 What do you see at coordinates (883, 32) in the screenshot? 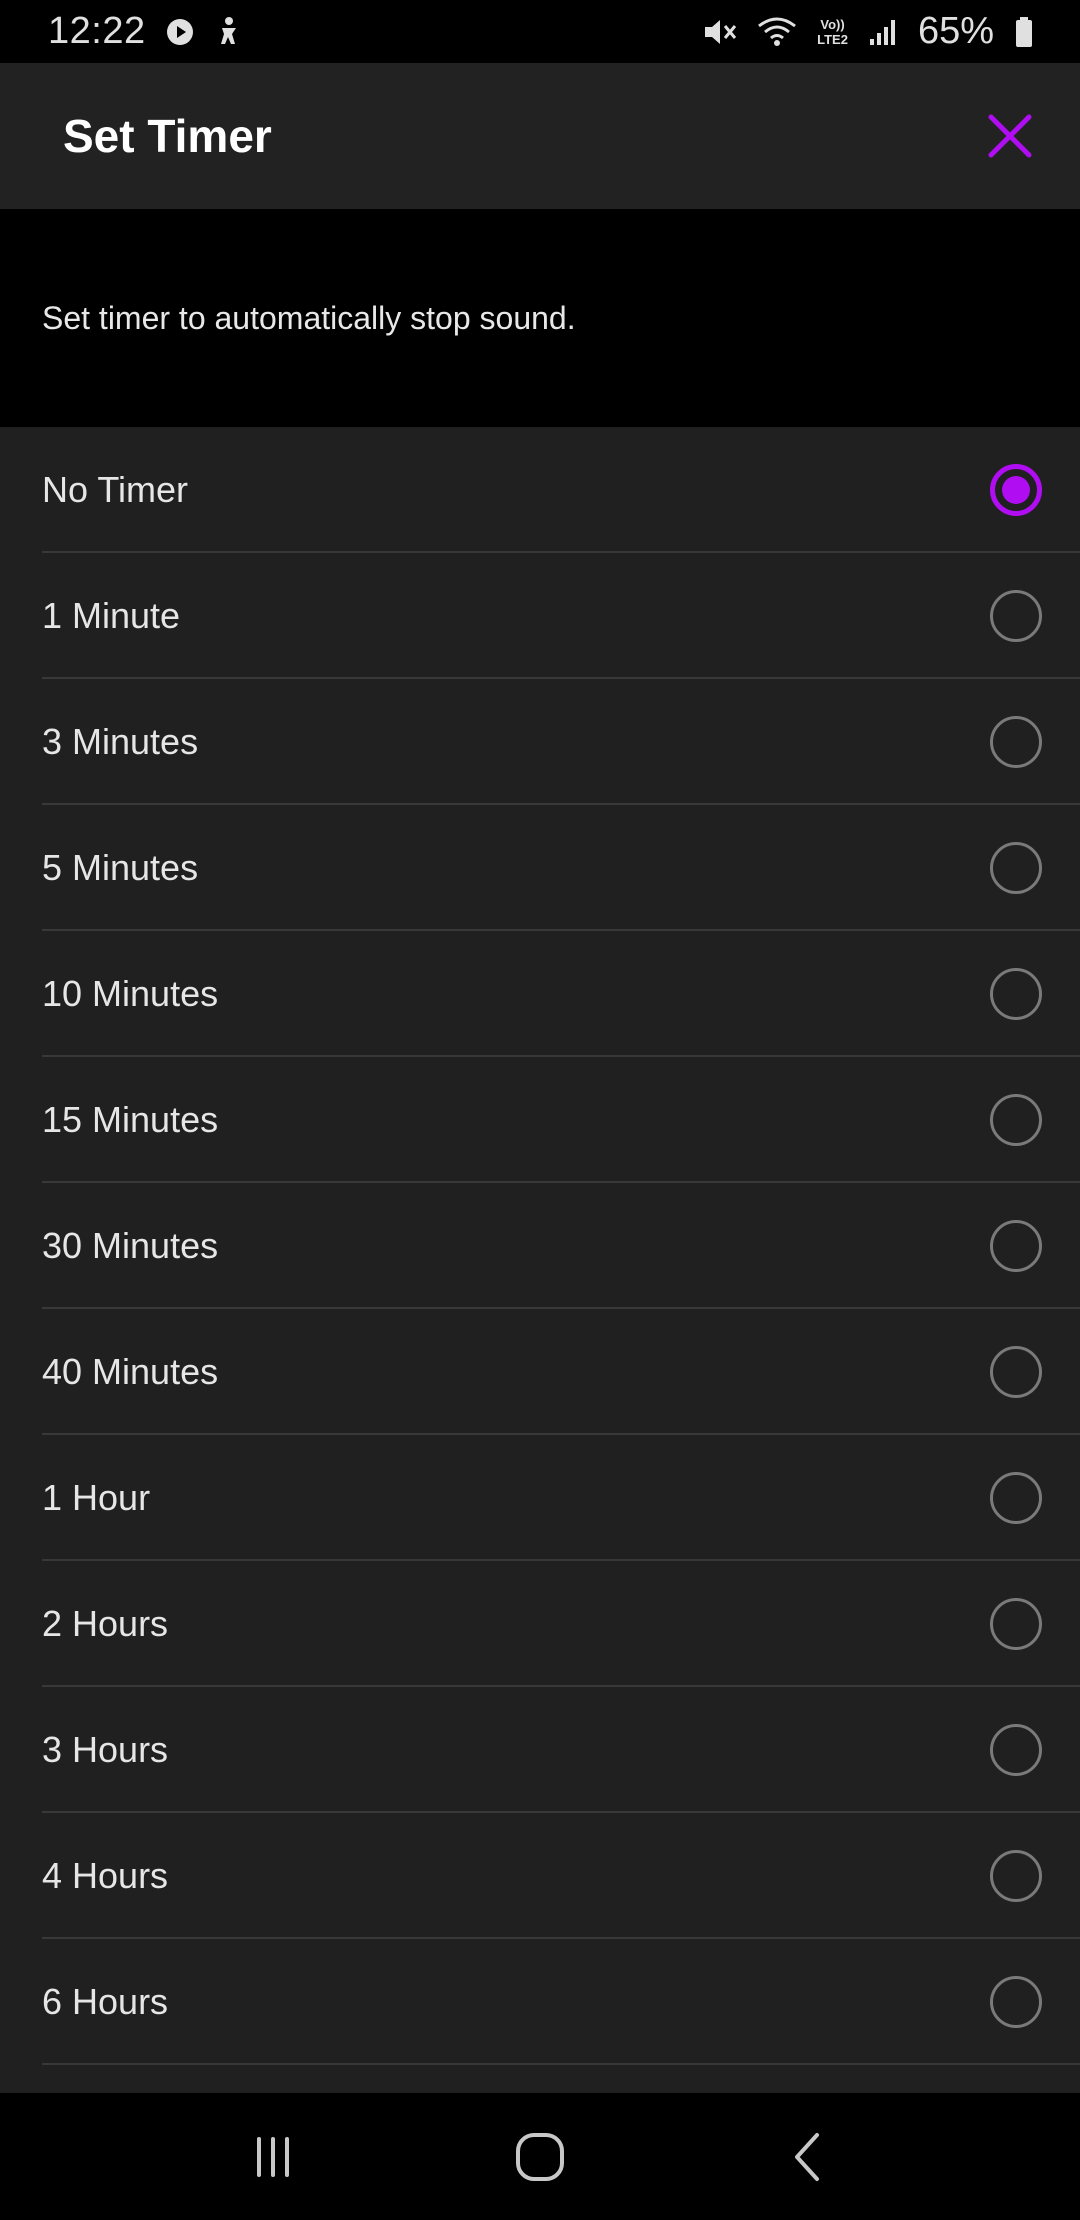
I see `signal-icon` at bounding box center [883, 32].